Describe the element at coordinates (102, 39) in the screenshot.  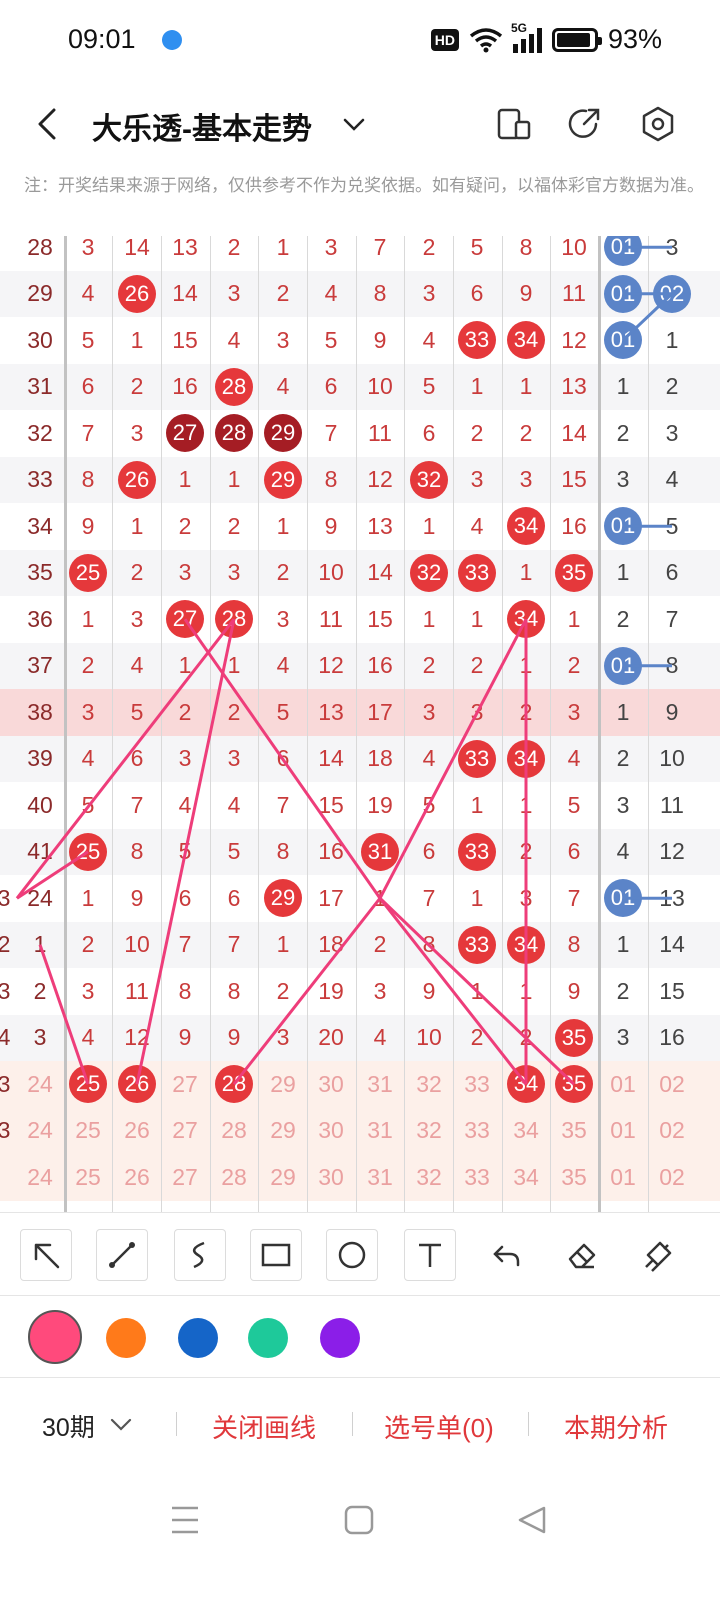
I see `status-time: 09:01` at that location.